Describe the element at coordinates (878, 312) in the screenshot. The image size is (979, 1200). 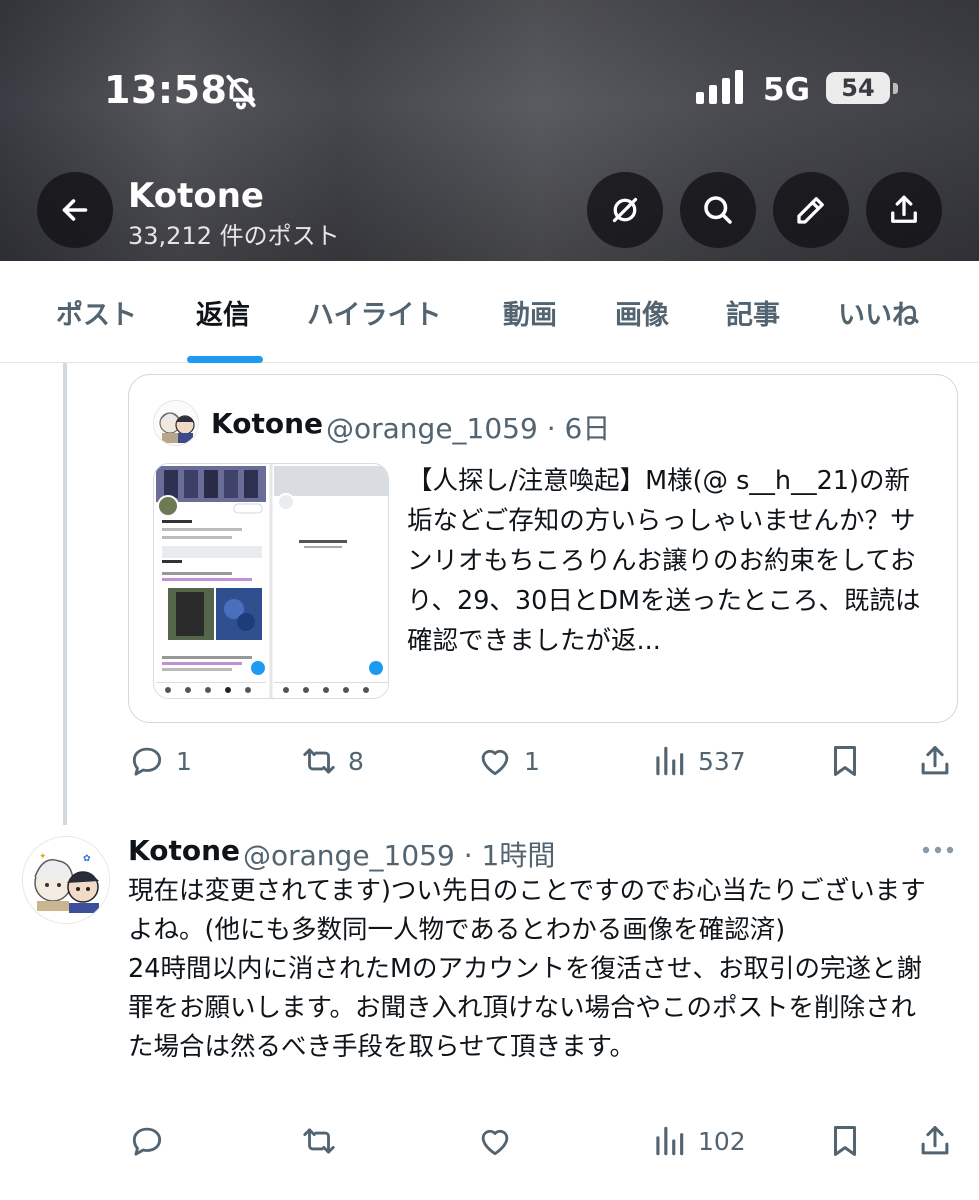
I see `tab-likes: いいね` at that location.